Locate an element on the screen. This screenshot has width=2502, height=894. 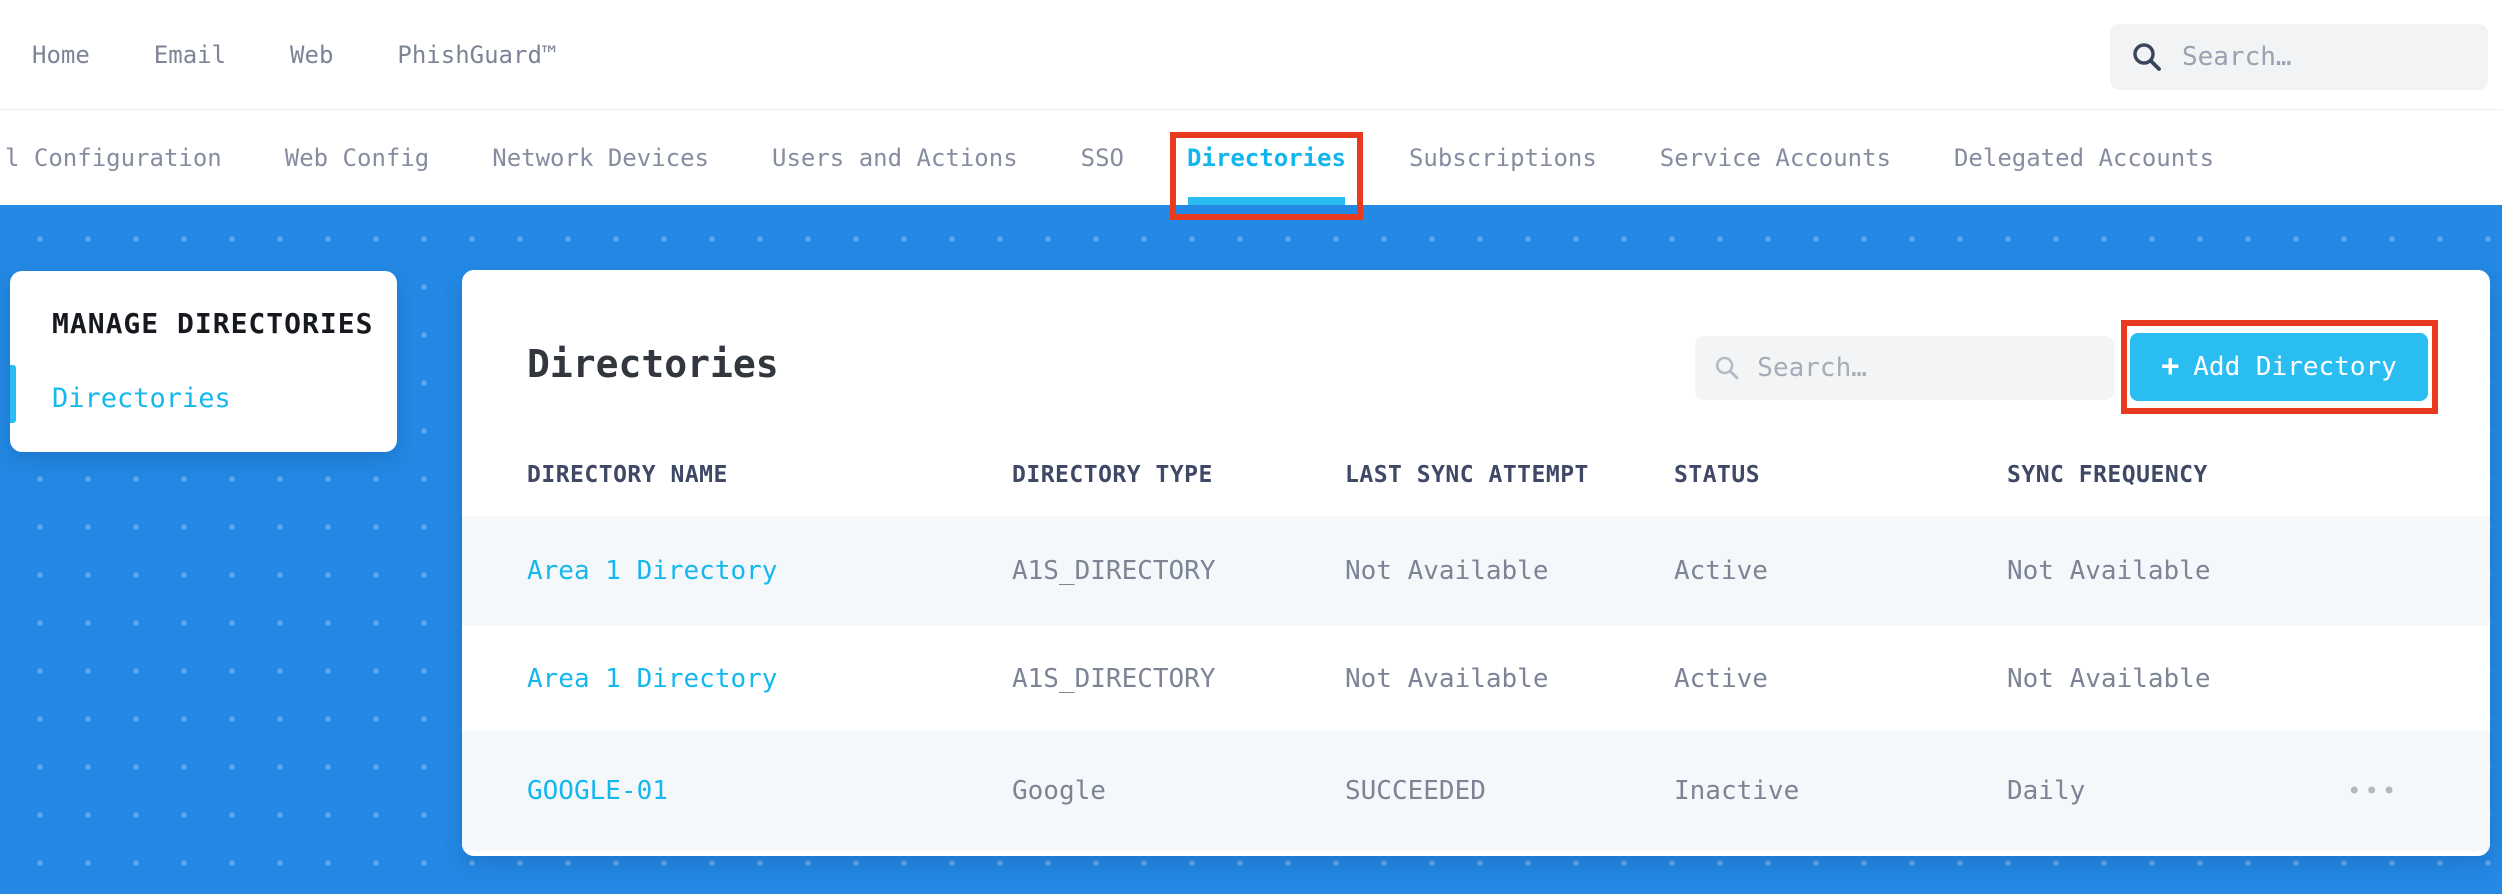
active-tab-underline is located at coordinates (1266, 201).